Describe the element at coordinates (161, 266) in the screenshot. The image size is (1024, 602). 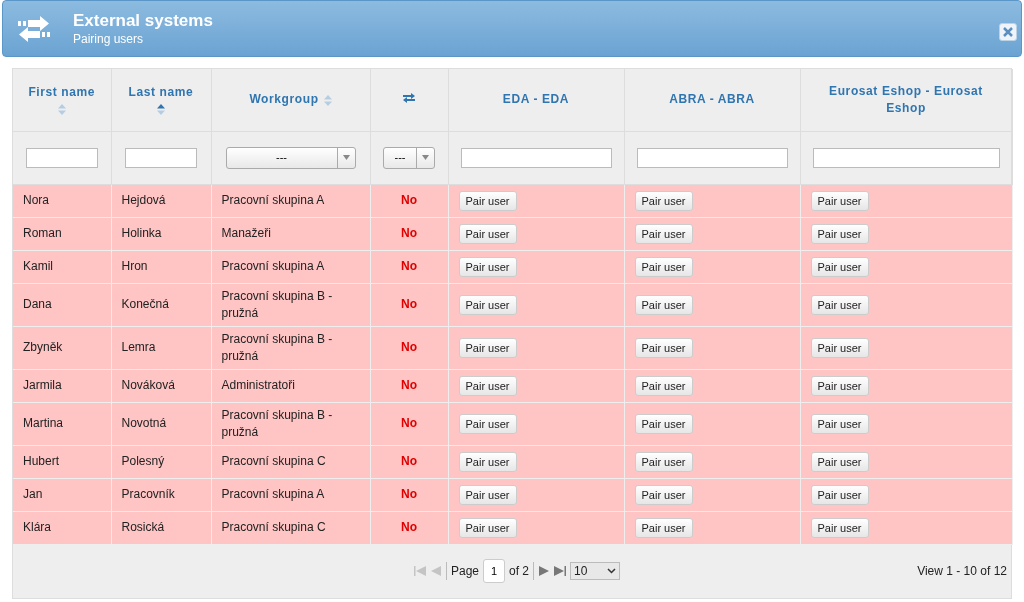
I see `last-name-cell: Hron` at that location.